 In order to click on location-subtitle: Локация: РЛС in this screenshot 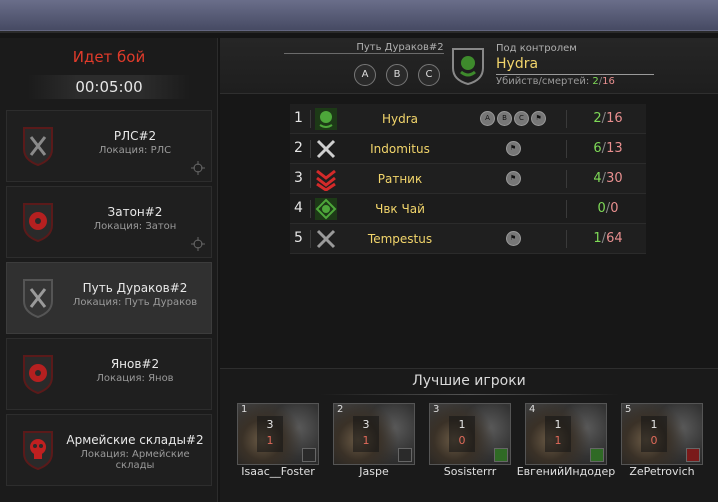, I will do `click(135, 150)`.